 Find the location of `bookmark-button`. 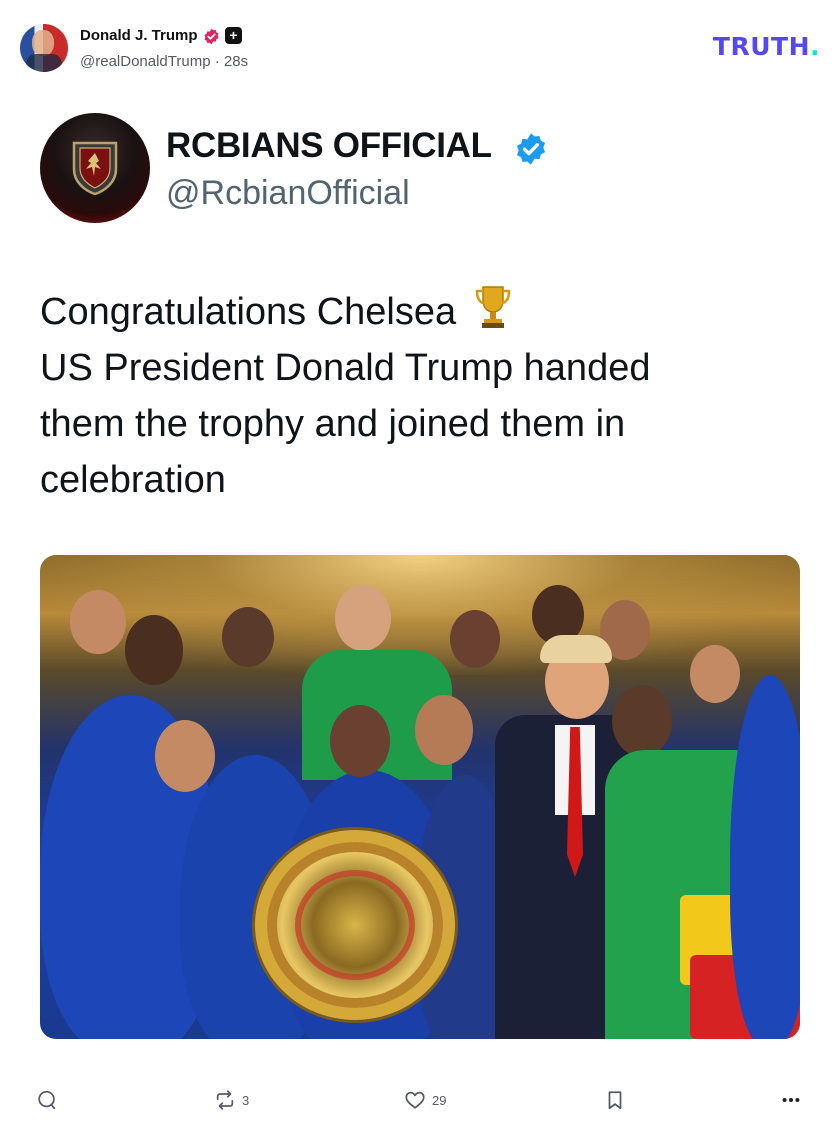

bookmark-button is located at coordinates (618, 1100).